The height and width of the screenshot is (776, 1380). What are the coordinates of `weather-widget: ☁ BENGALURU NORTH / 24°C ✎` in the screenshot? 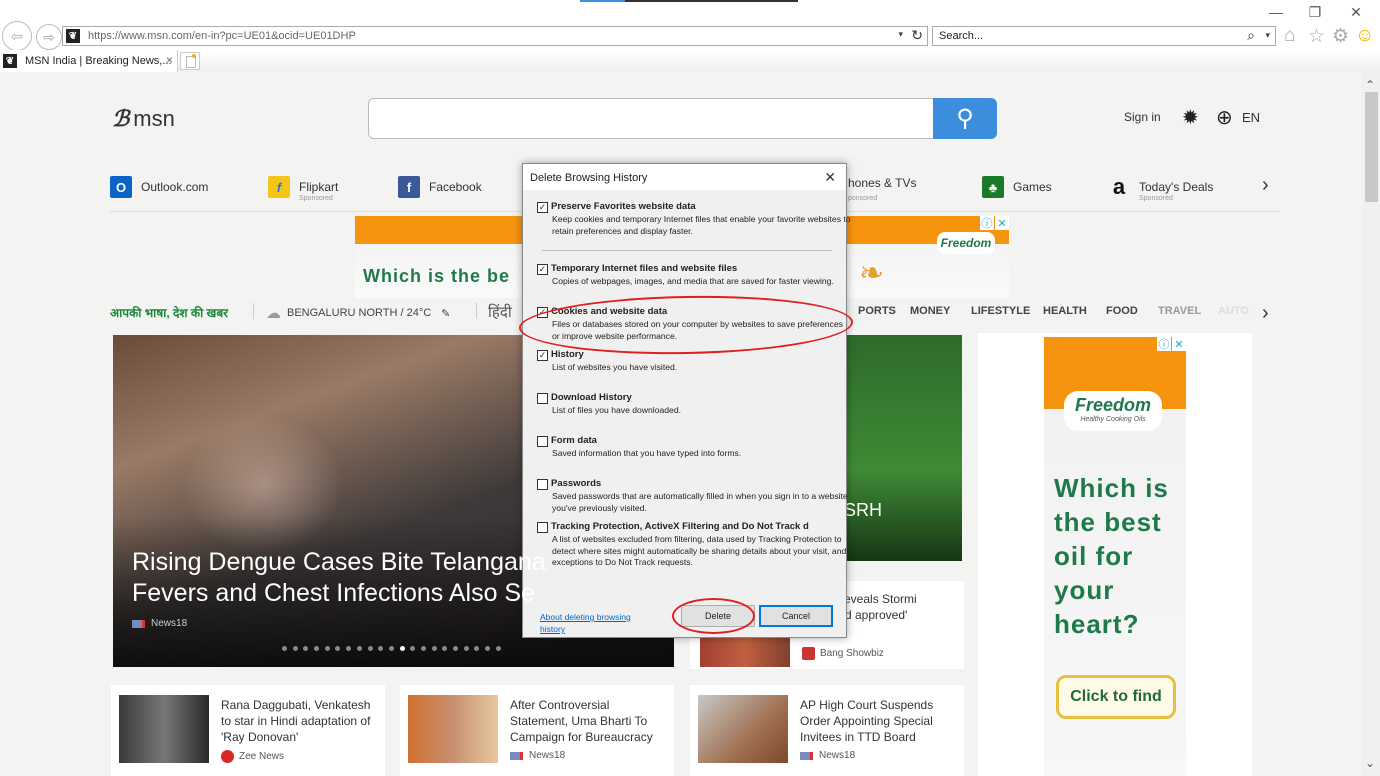 It's located at (358, 313).